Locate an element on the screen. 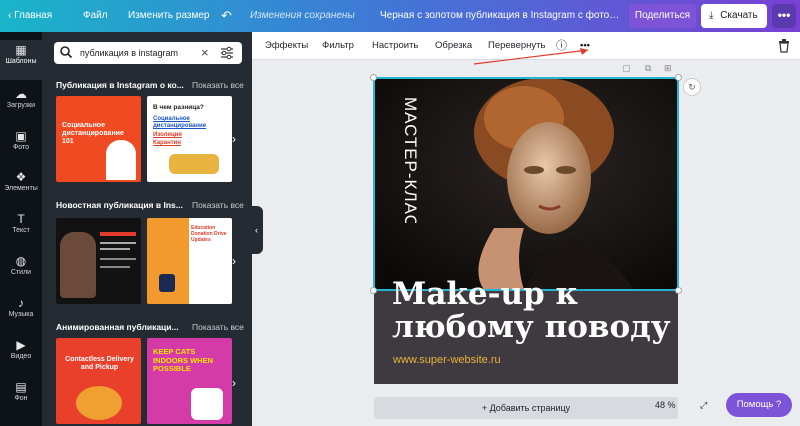 Image resolution: width=800 pixels, height=426 pixels. filter-button: Фильтр is located at coordinates (338, 46).